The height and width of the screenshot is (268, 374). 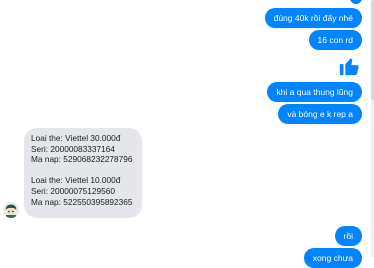 What do you see at coordinates (82, 159) in the screenshot?
I see `message-line: Ma nap: 529068232278796` at bounding box center [82, 159].